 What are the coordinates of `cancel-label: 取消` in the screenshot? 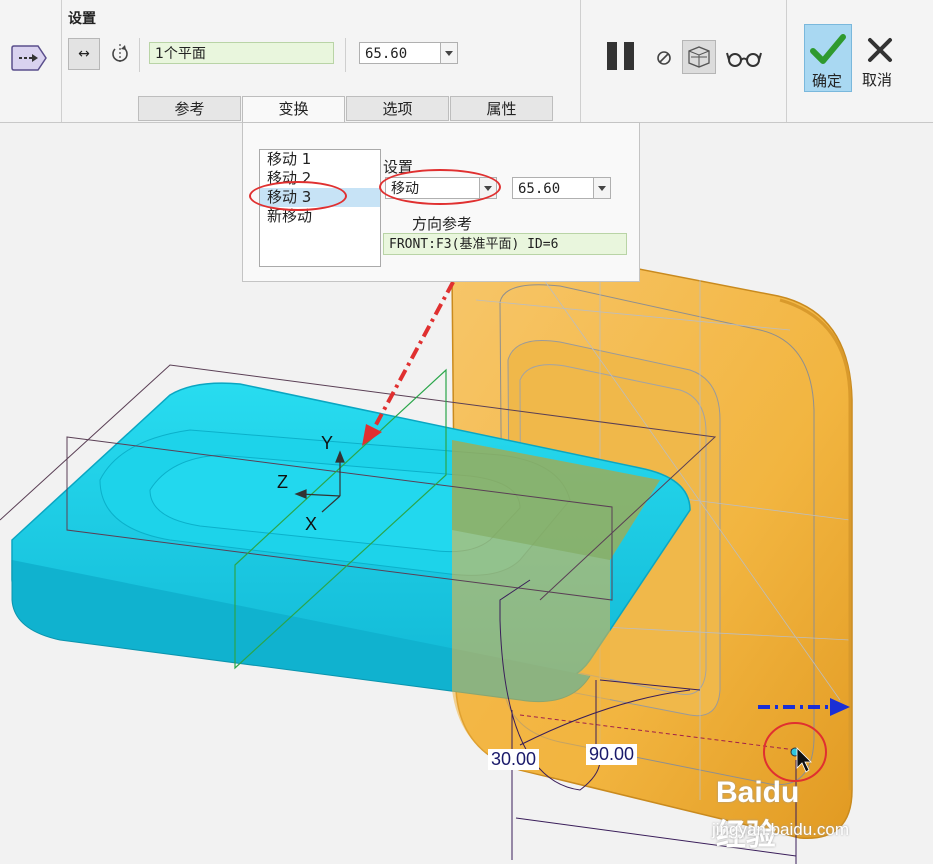 It's located at (877, 80).